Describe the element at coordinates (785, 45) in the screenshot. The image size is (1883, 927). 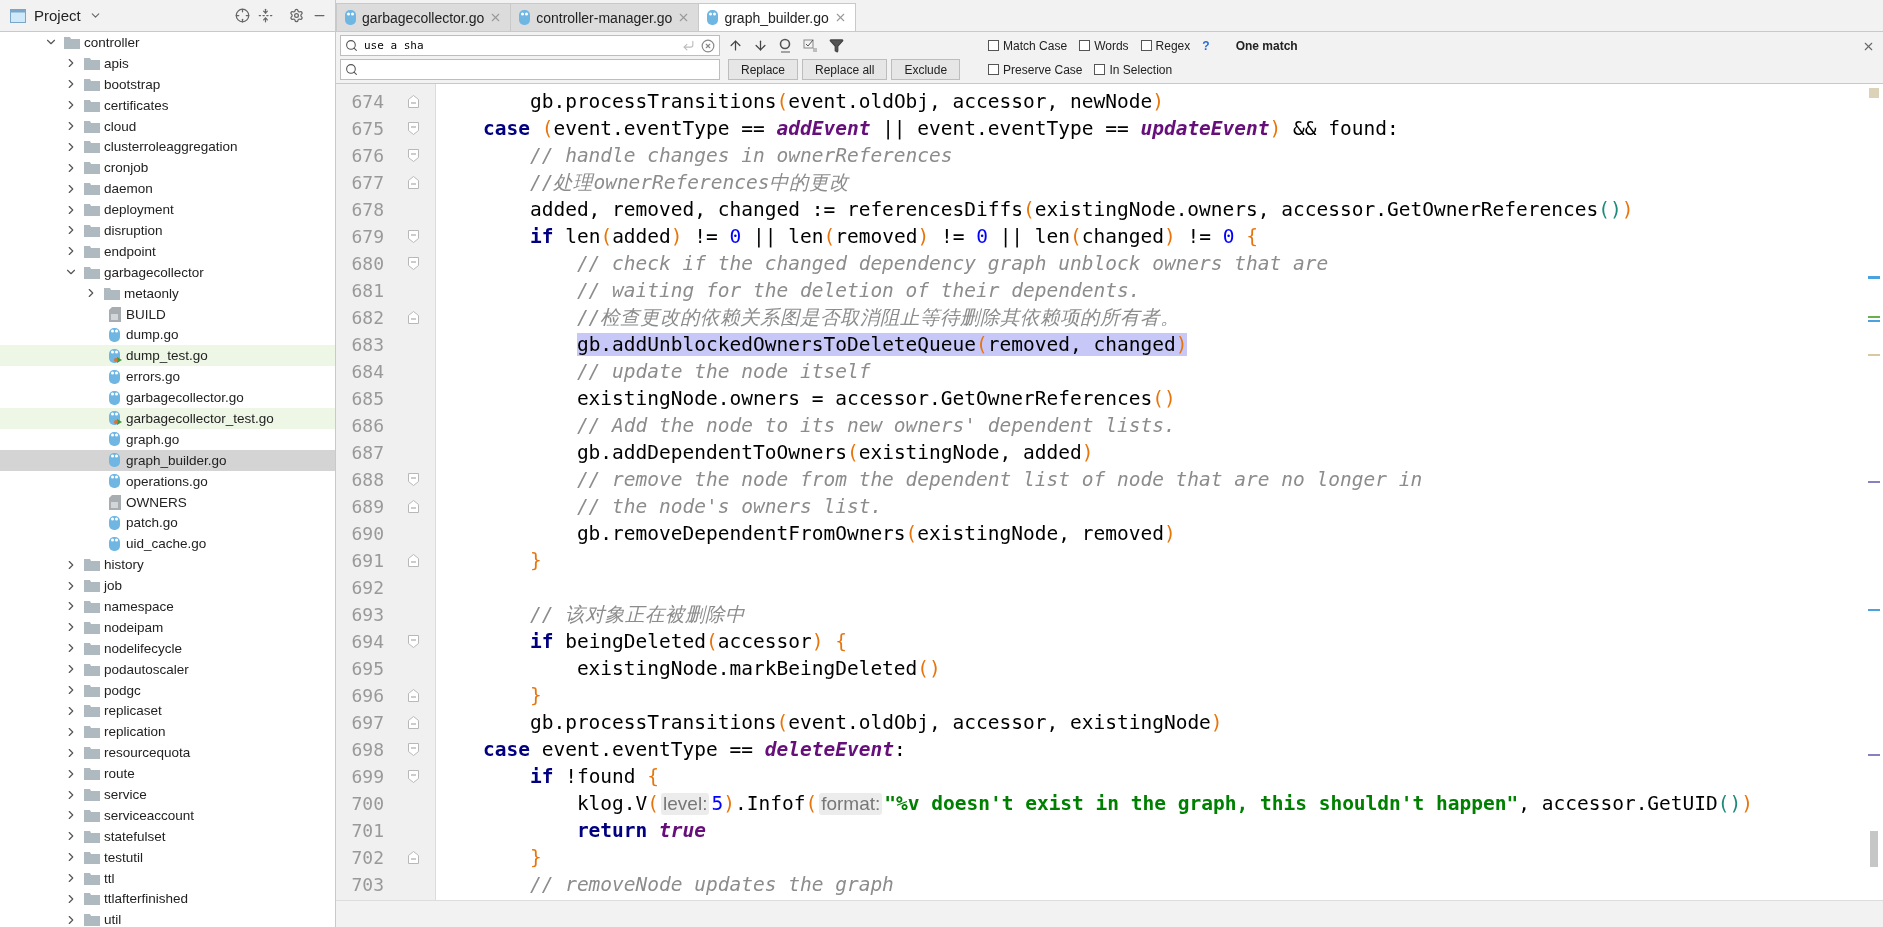
I see `select-all-icon` at that location.